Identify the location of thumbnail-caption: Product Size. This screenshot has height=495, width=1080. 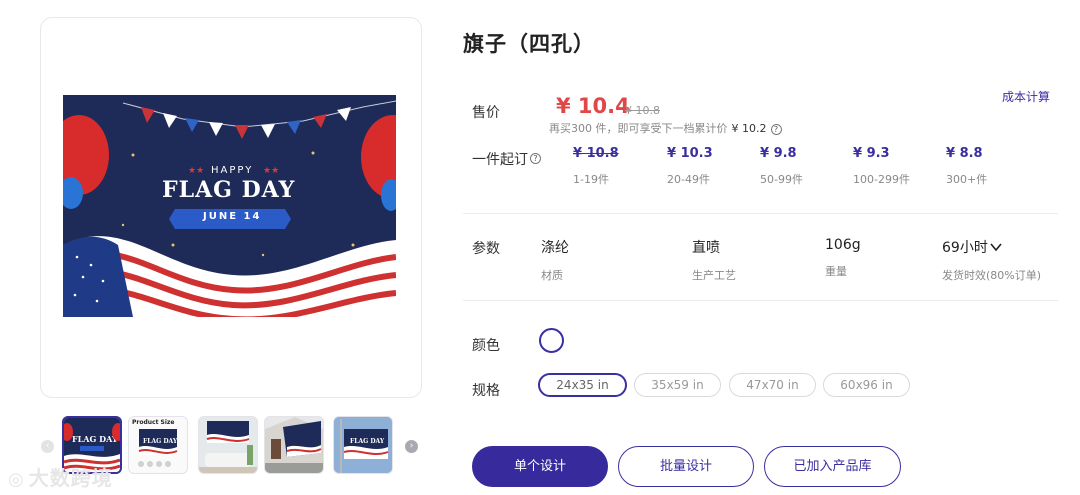
(153, 422).